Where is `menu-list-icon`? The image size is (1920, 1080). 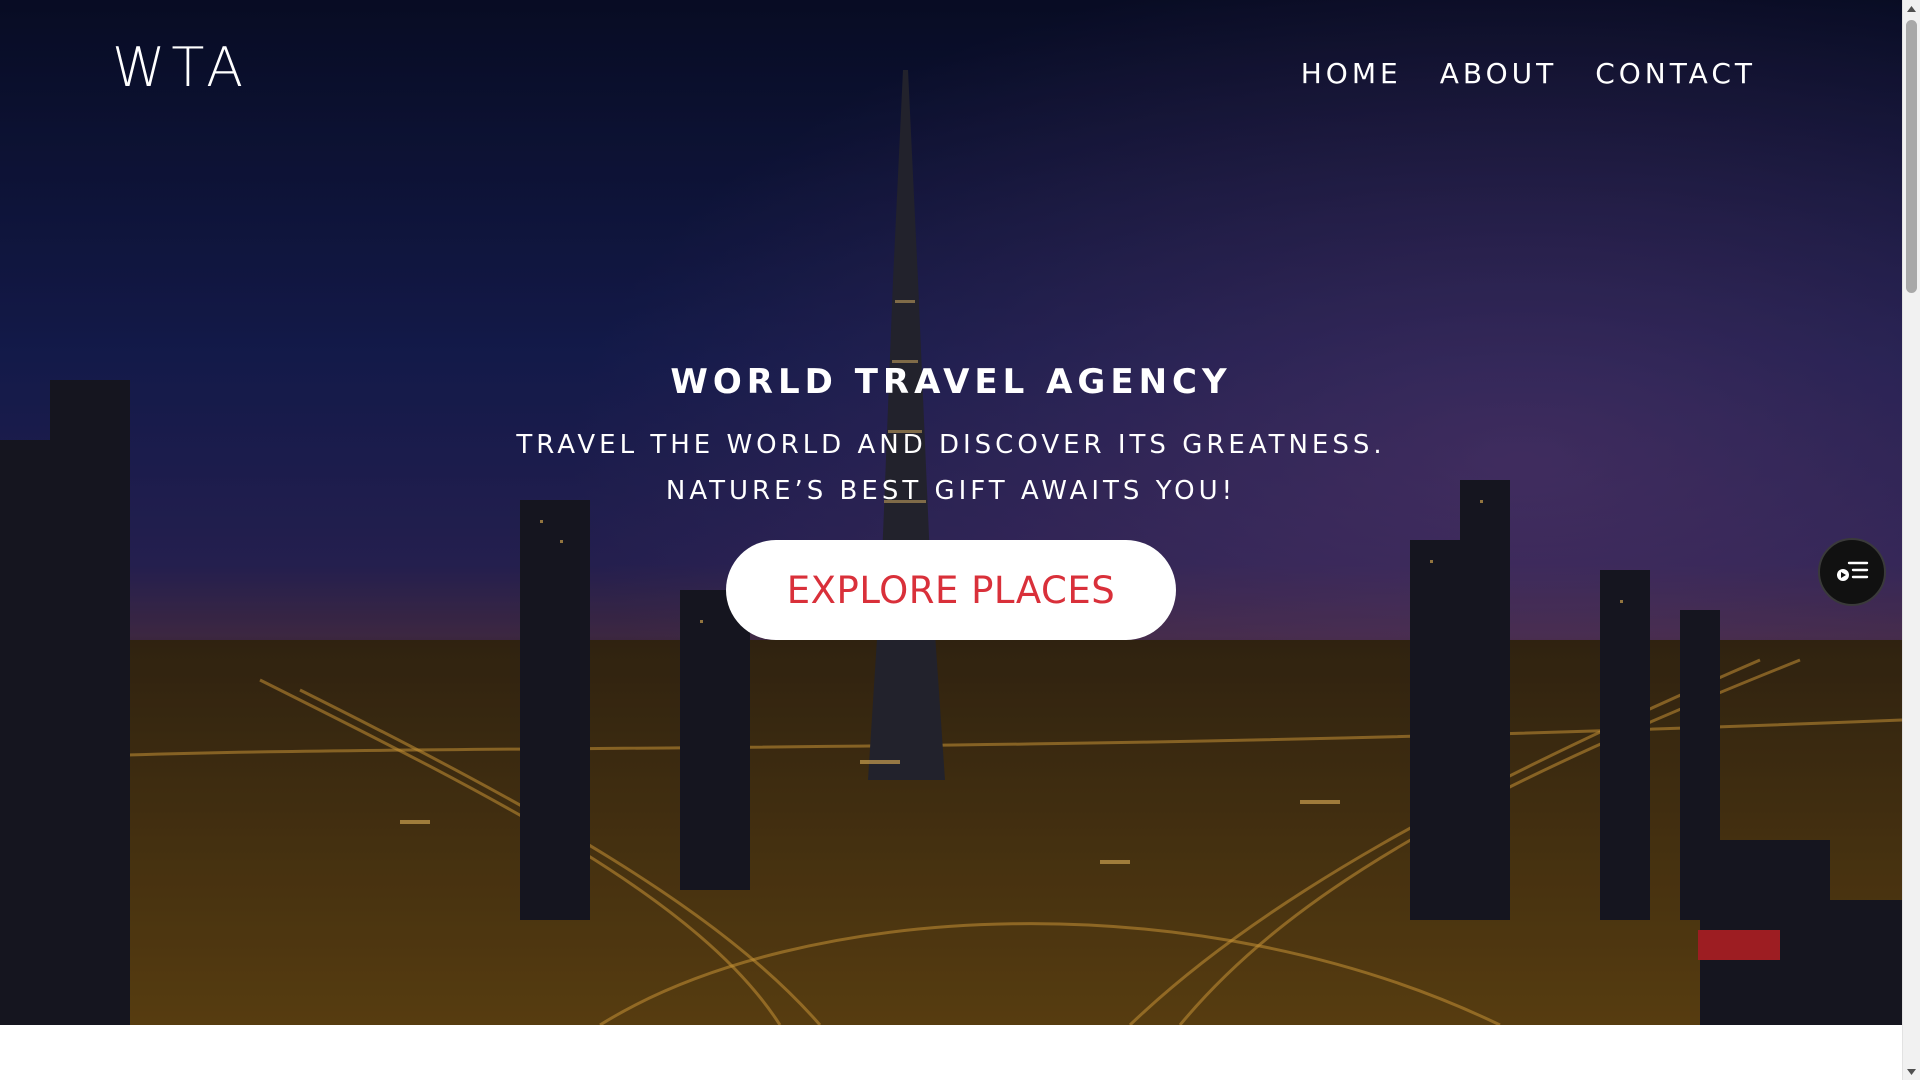 menu-list-icon is located at coordinates (1853, 571).